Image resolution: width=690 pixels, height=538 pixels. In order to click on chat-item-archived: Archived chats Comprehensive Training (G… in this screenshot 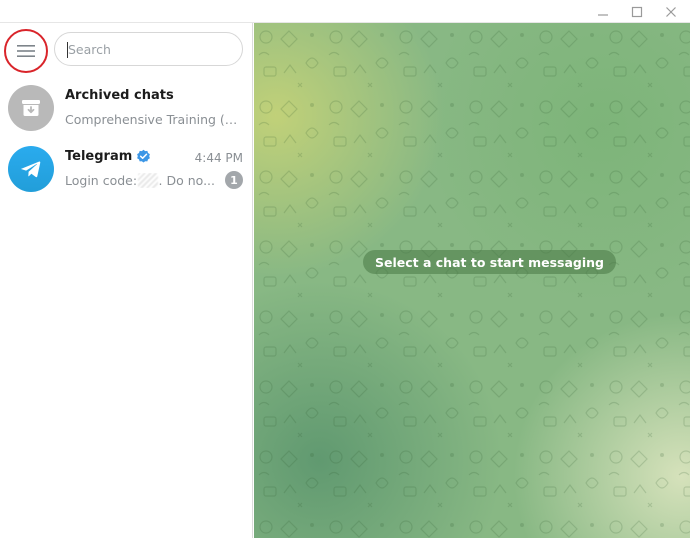, I will do `click(126, 109)`.